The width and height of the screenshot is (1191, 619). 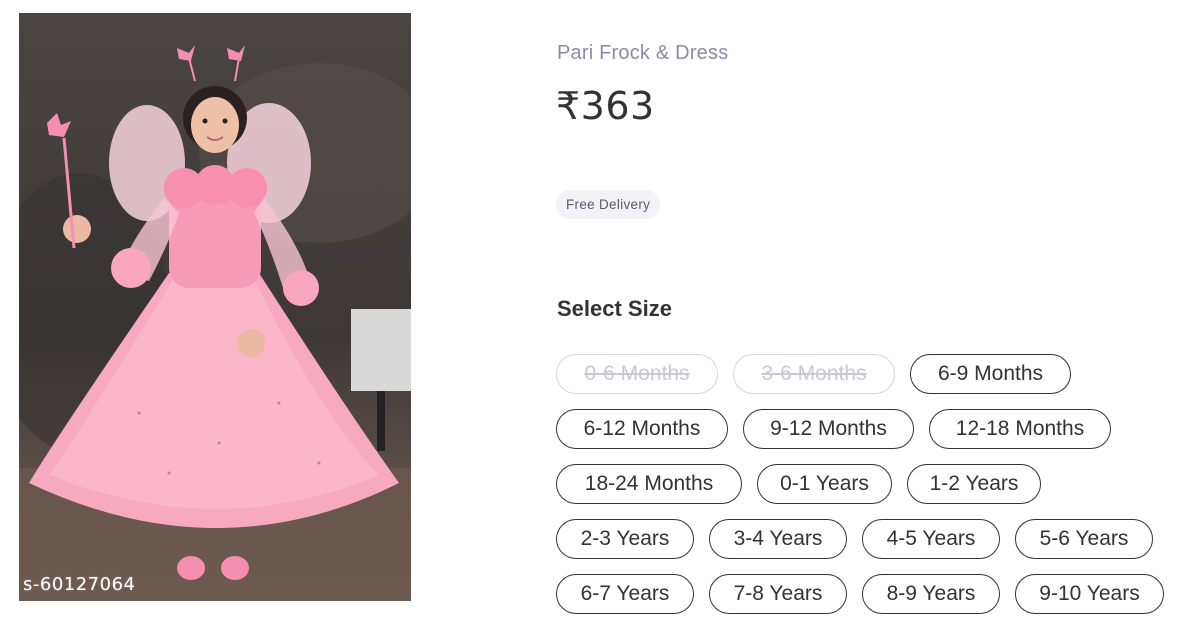 I want to click on size-option-1-2-years: 1-2 Years, so click(x=974, y=484).